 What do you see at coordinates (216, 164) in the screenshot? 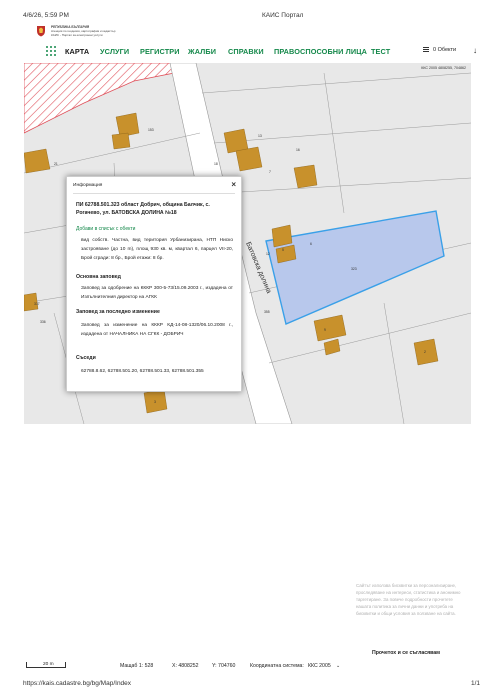
I see `parcel-label: 18` at bounding box center [216, 164].